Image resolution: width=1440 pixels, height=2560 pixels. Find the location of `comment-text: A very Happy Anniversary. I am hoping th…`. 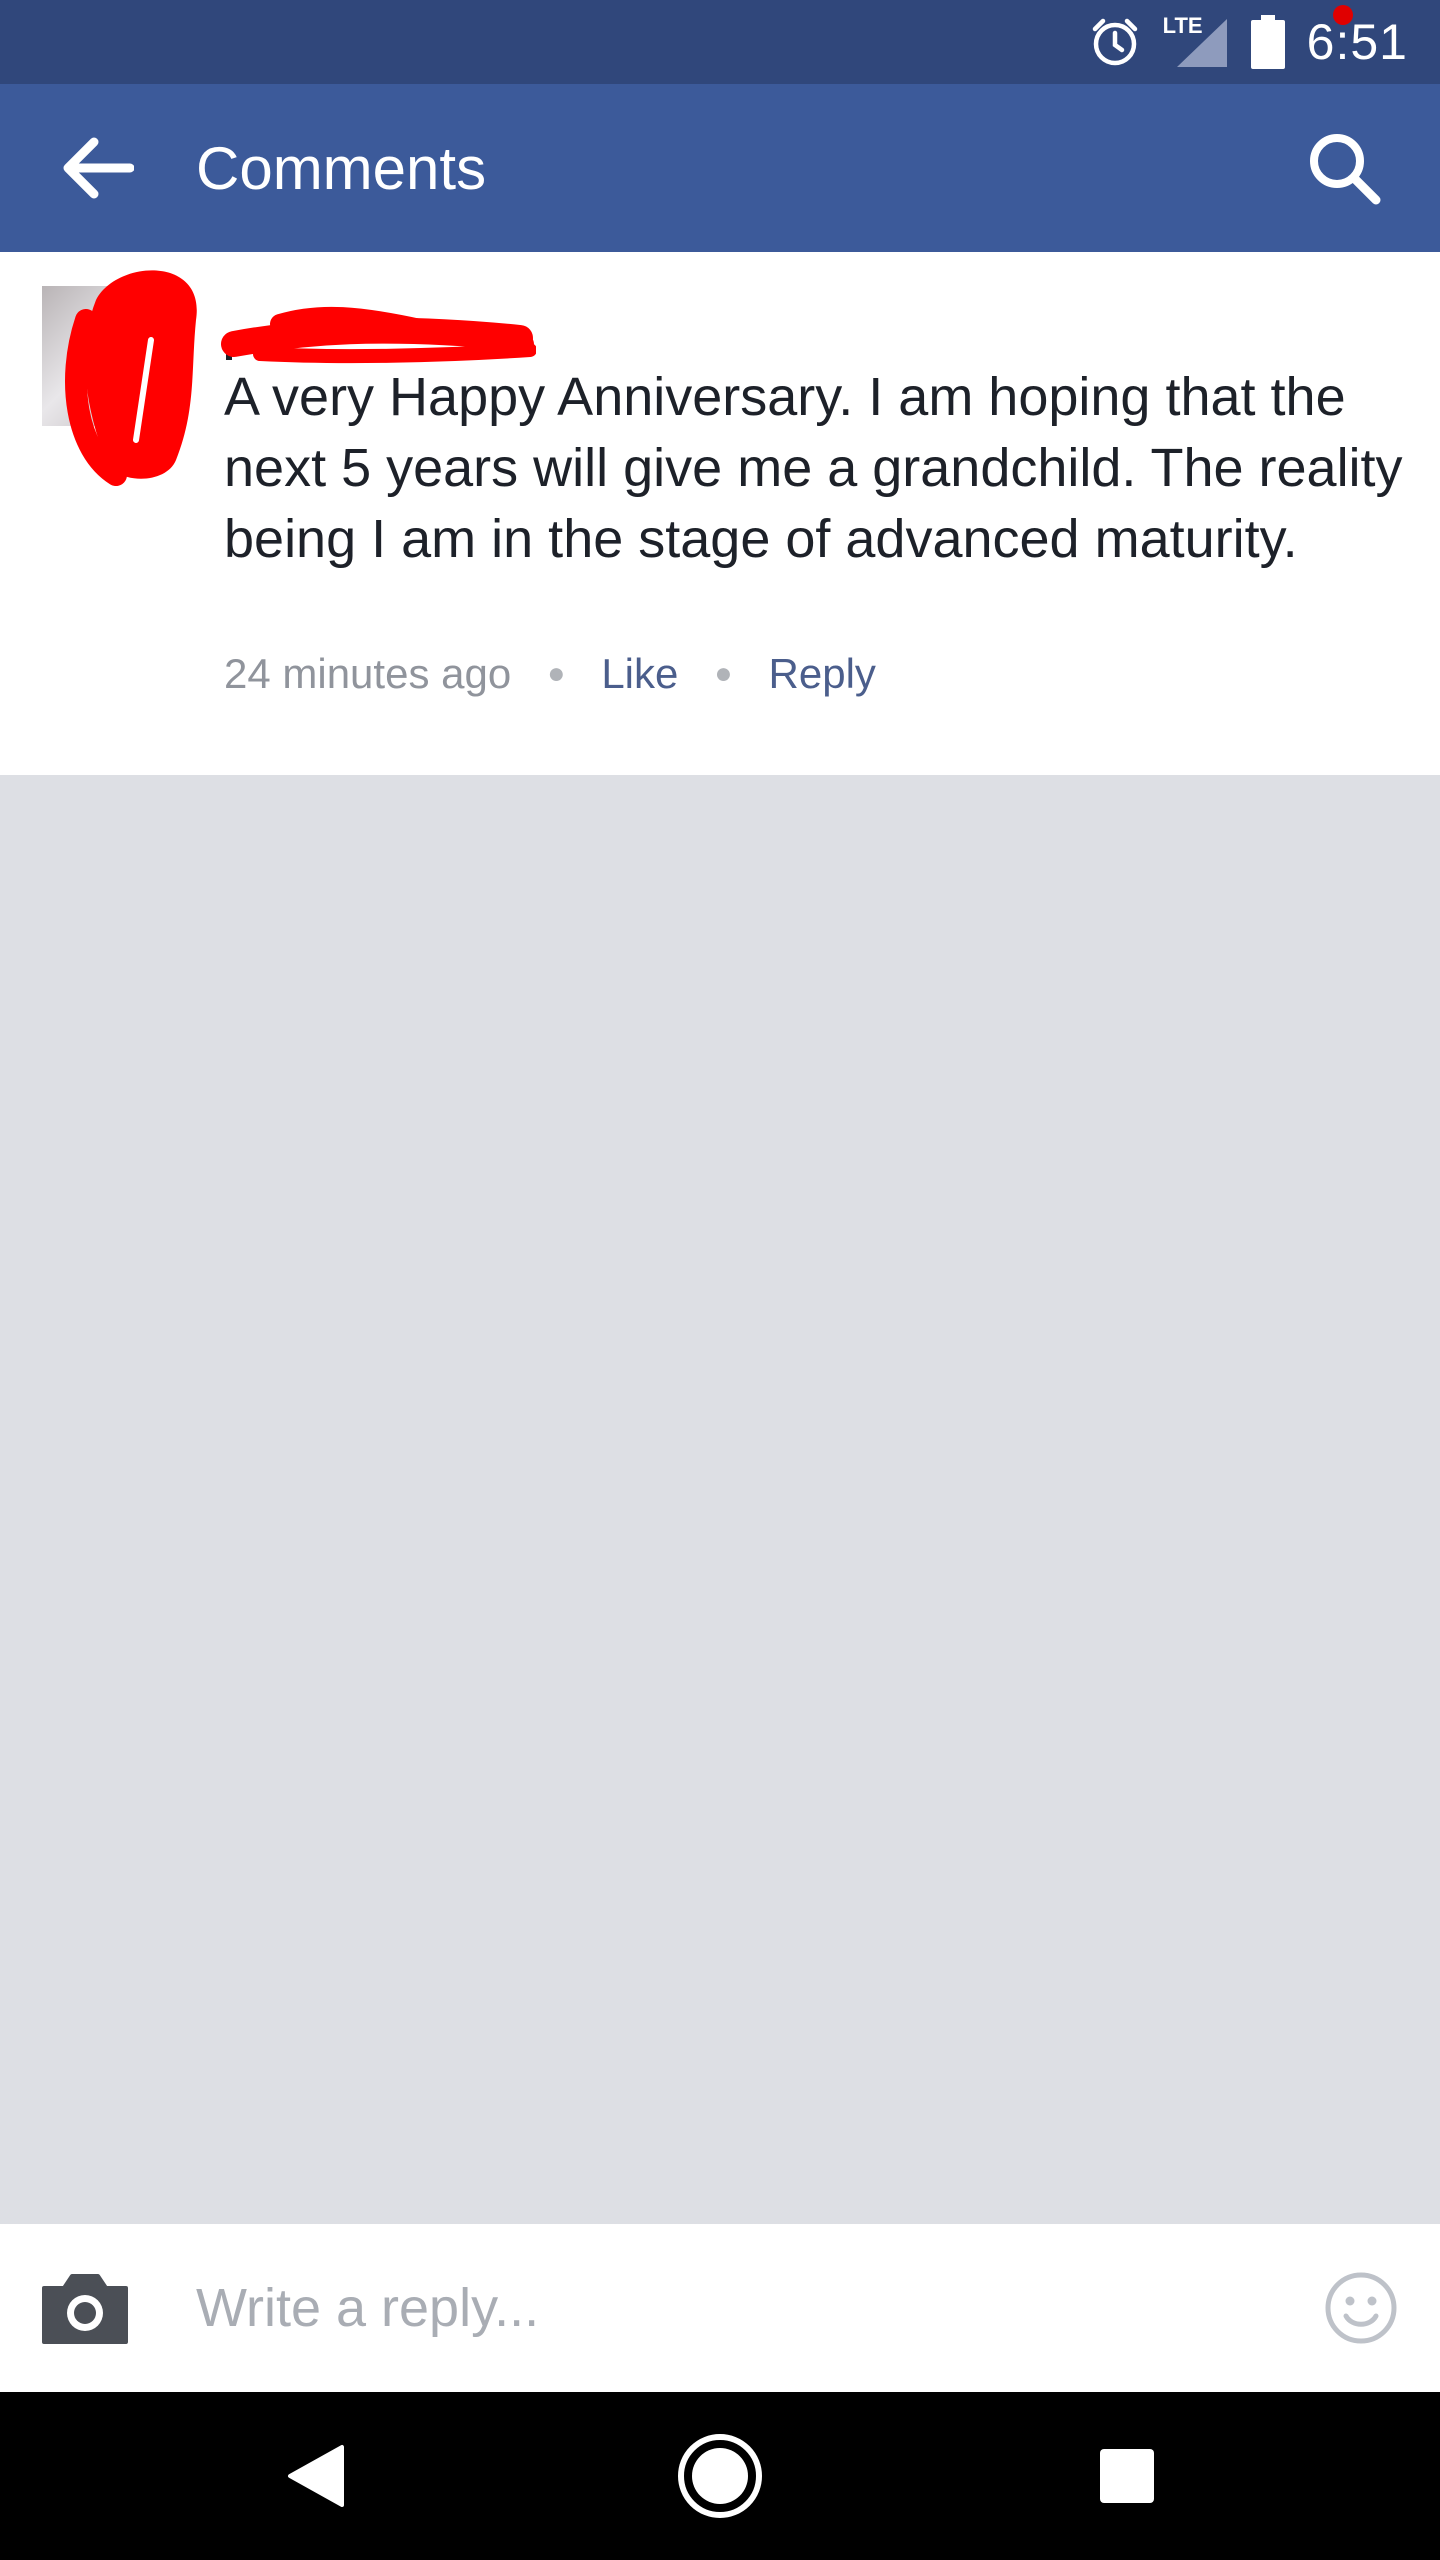

comment-text: A very Happy Anniversary. I am hoping th… is located at coordinates (813, 468).